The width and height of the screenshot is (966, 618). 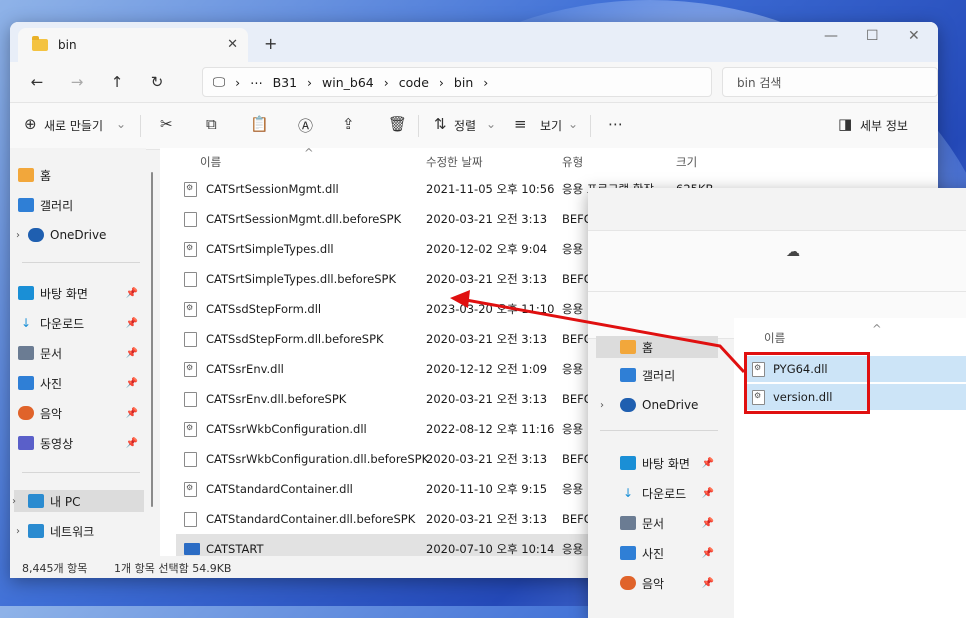 What do you see at coordinates (598, 332) in the screenshot?
I see `annotation-arrow` at bounding box center [598, 332].